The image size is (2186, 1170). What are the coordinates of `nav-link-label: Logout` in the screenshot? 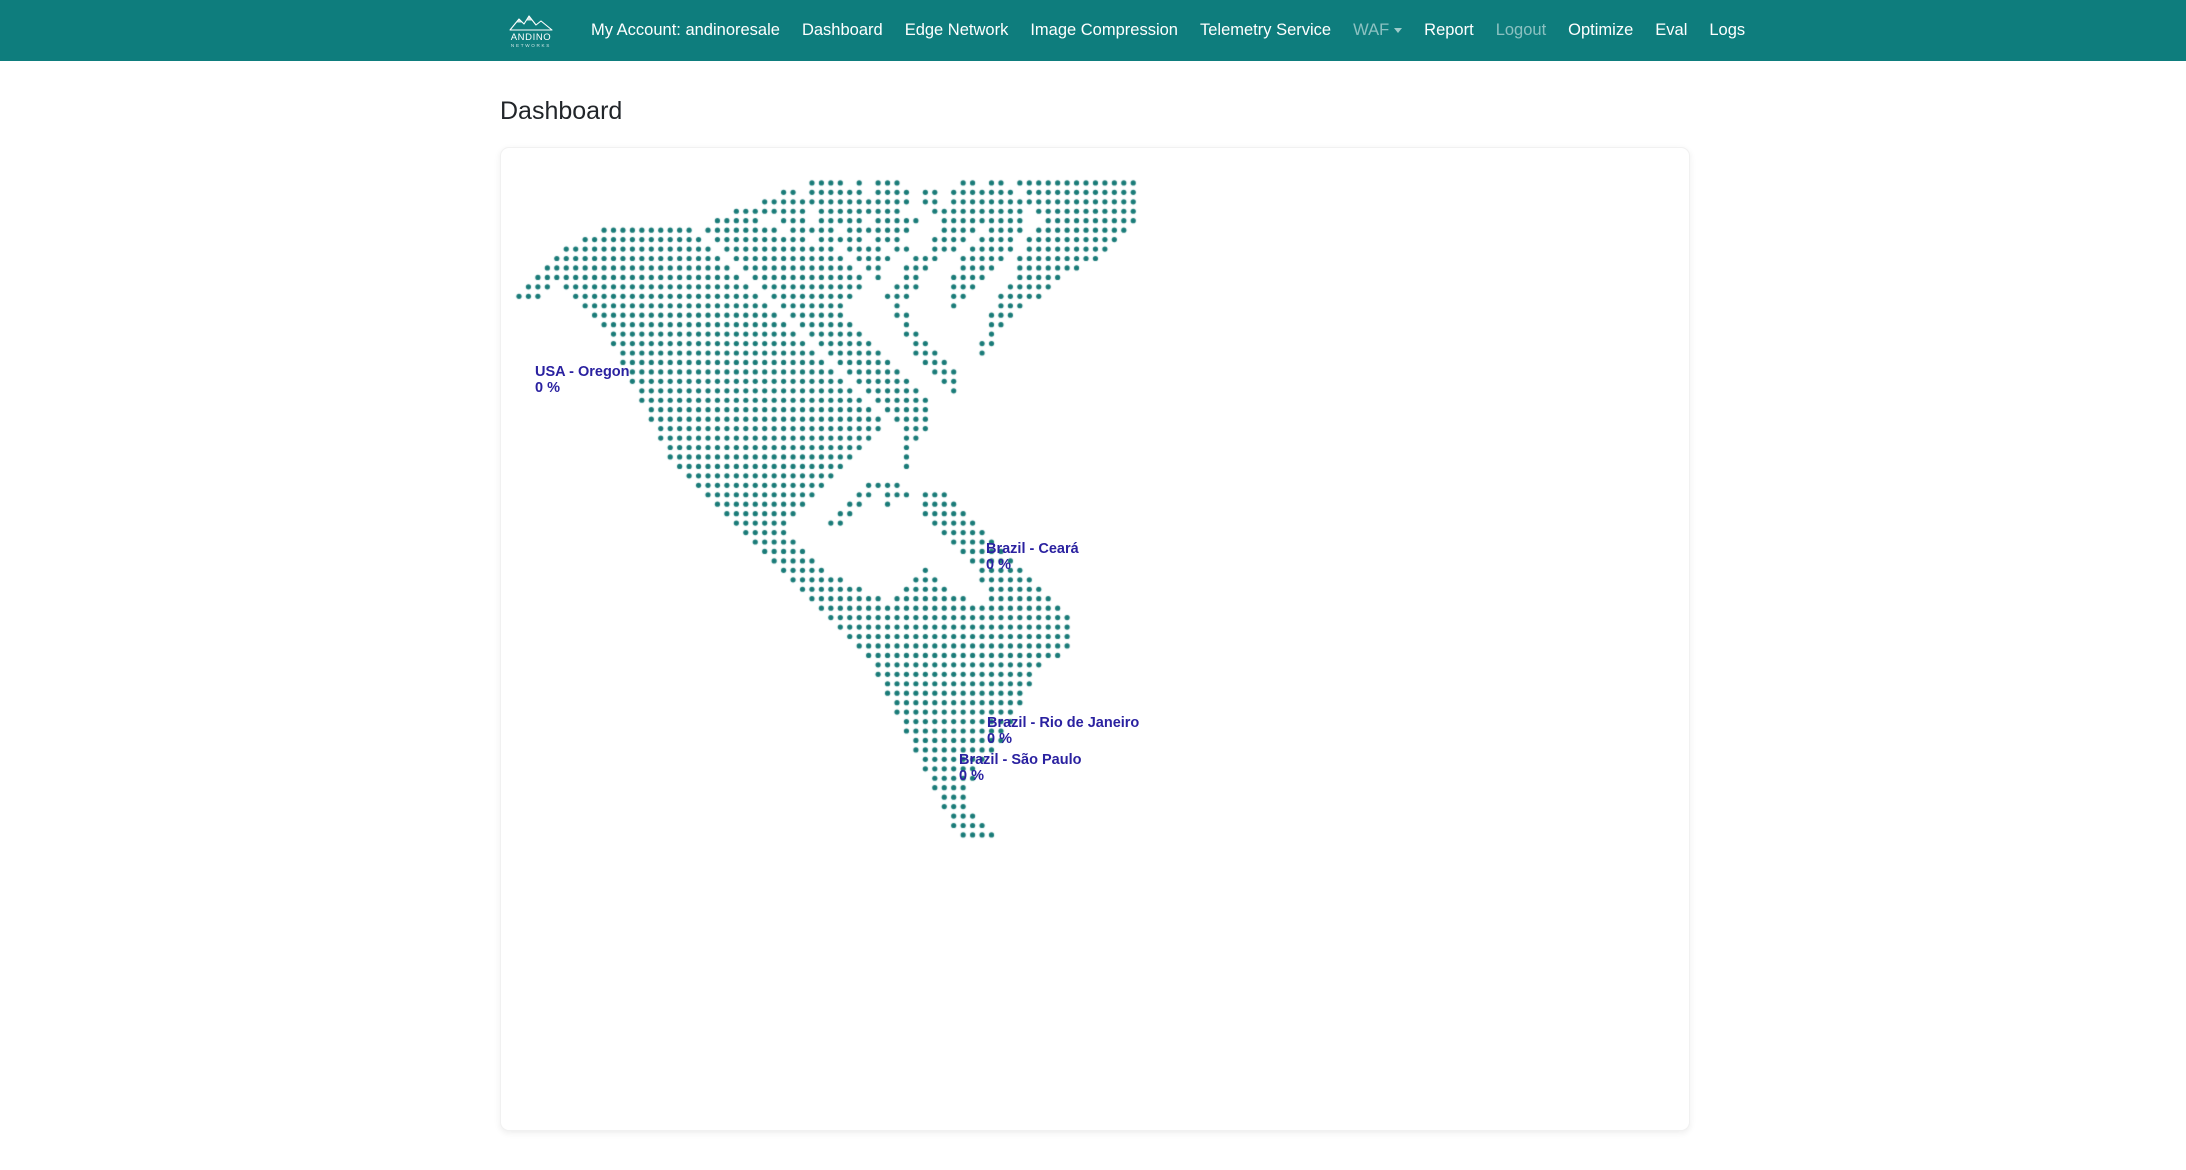 It's located at (1521, 30).